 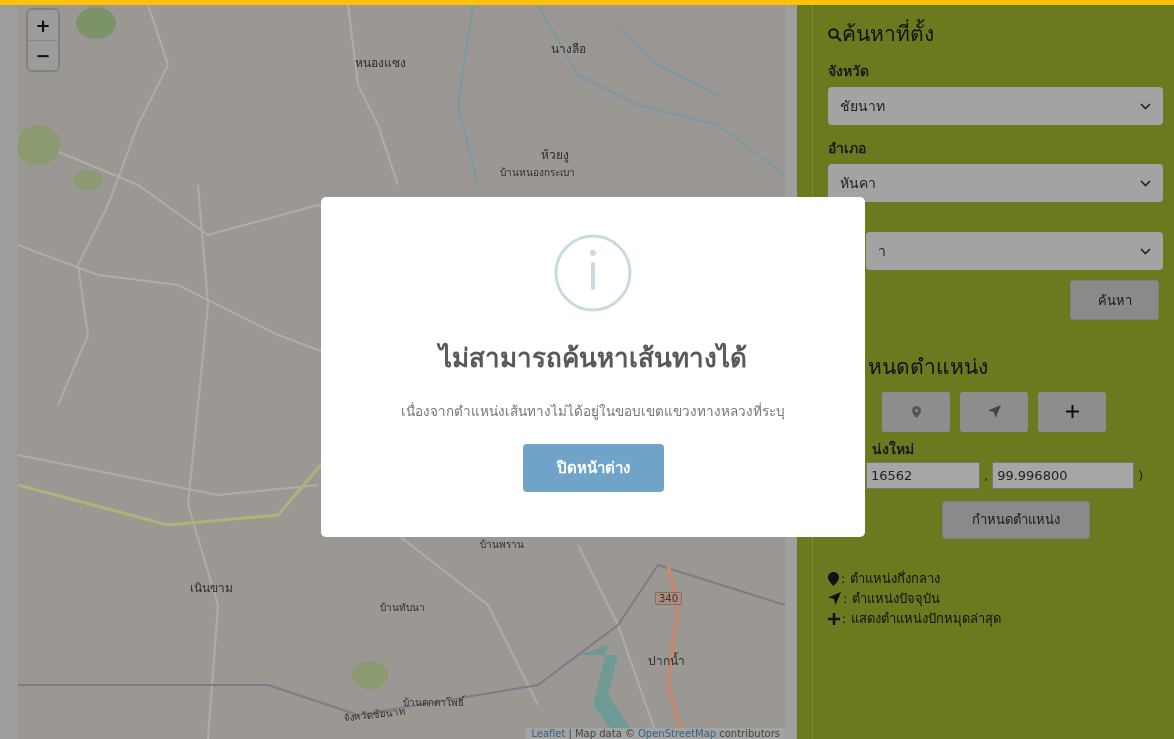 What do you see at coordinates (891, 599) in the screenshot?
I see `legend-text: : ตำแหน่งปัจจุบัน` at bounding box center [891, 599].